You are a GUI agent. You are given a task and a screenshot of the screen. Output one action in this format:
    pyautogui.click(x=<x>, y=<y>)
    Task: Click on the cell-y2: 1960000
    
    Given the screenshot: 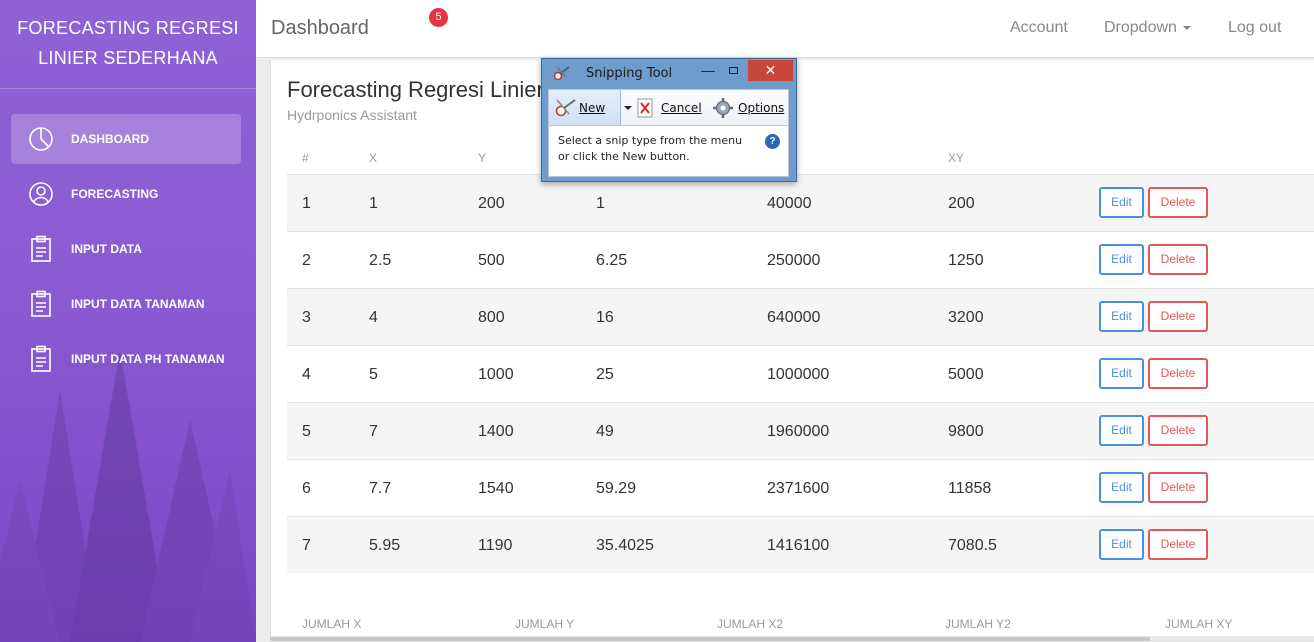 What is the action you would take?
    pyautogui.click(x=798, y=431)
    